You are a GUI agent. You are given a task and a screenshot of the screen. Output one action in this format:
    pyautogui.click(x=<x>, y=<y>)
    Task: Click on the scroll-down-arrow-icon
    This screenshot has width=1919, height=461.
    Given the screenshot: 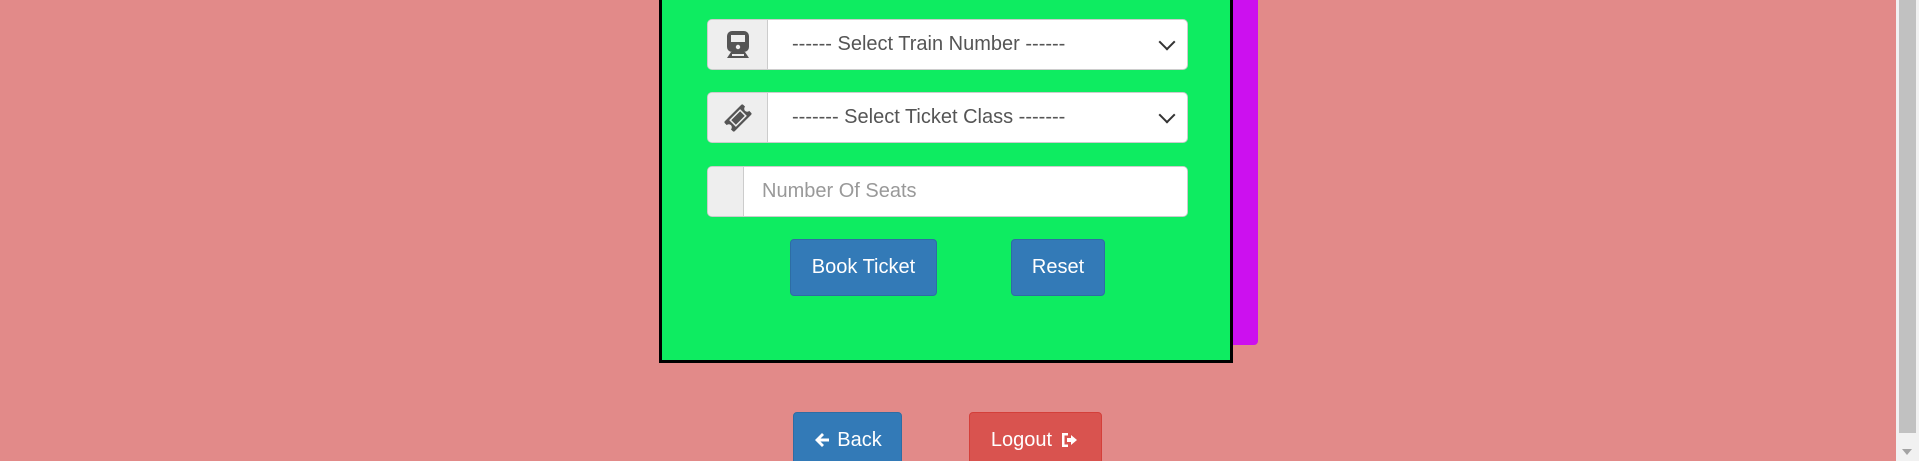 What is the action you would take?
    pyautogui.click(x=1907, y=452)
    